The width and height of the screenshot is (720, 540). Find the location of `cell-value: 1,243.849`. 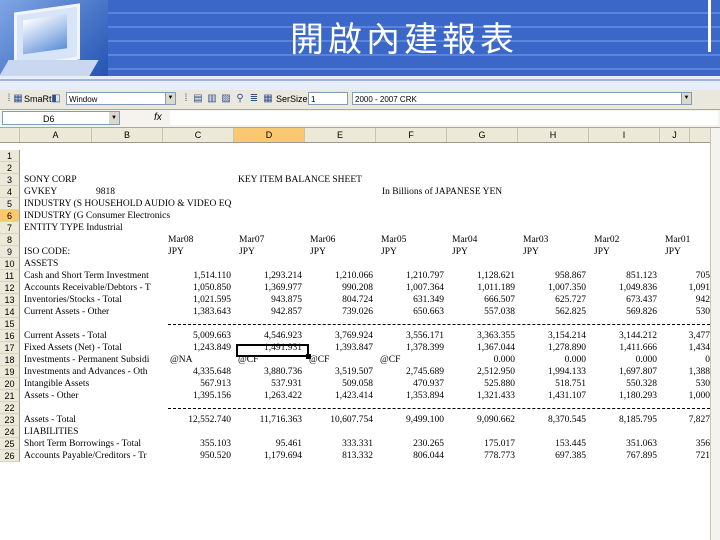

cell-value: 1,243.849 is located at coordinates (197, 348).